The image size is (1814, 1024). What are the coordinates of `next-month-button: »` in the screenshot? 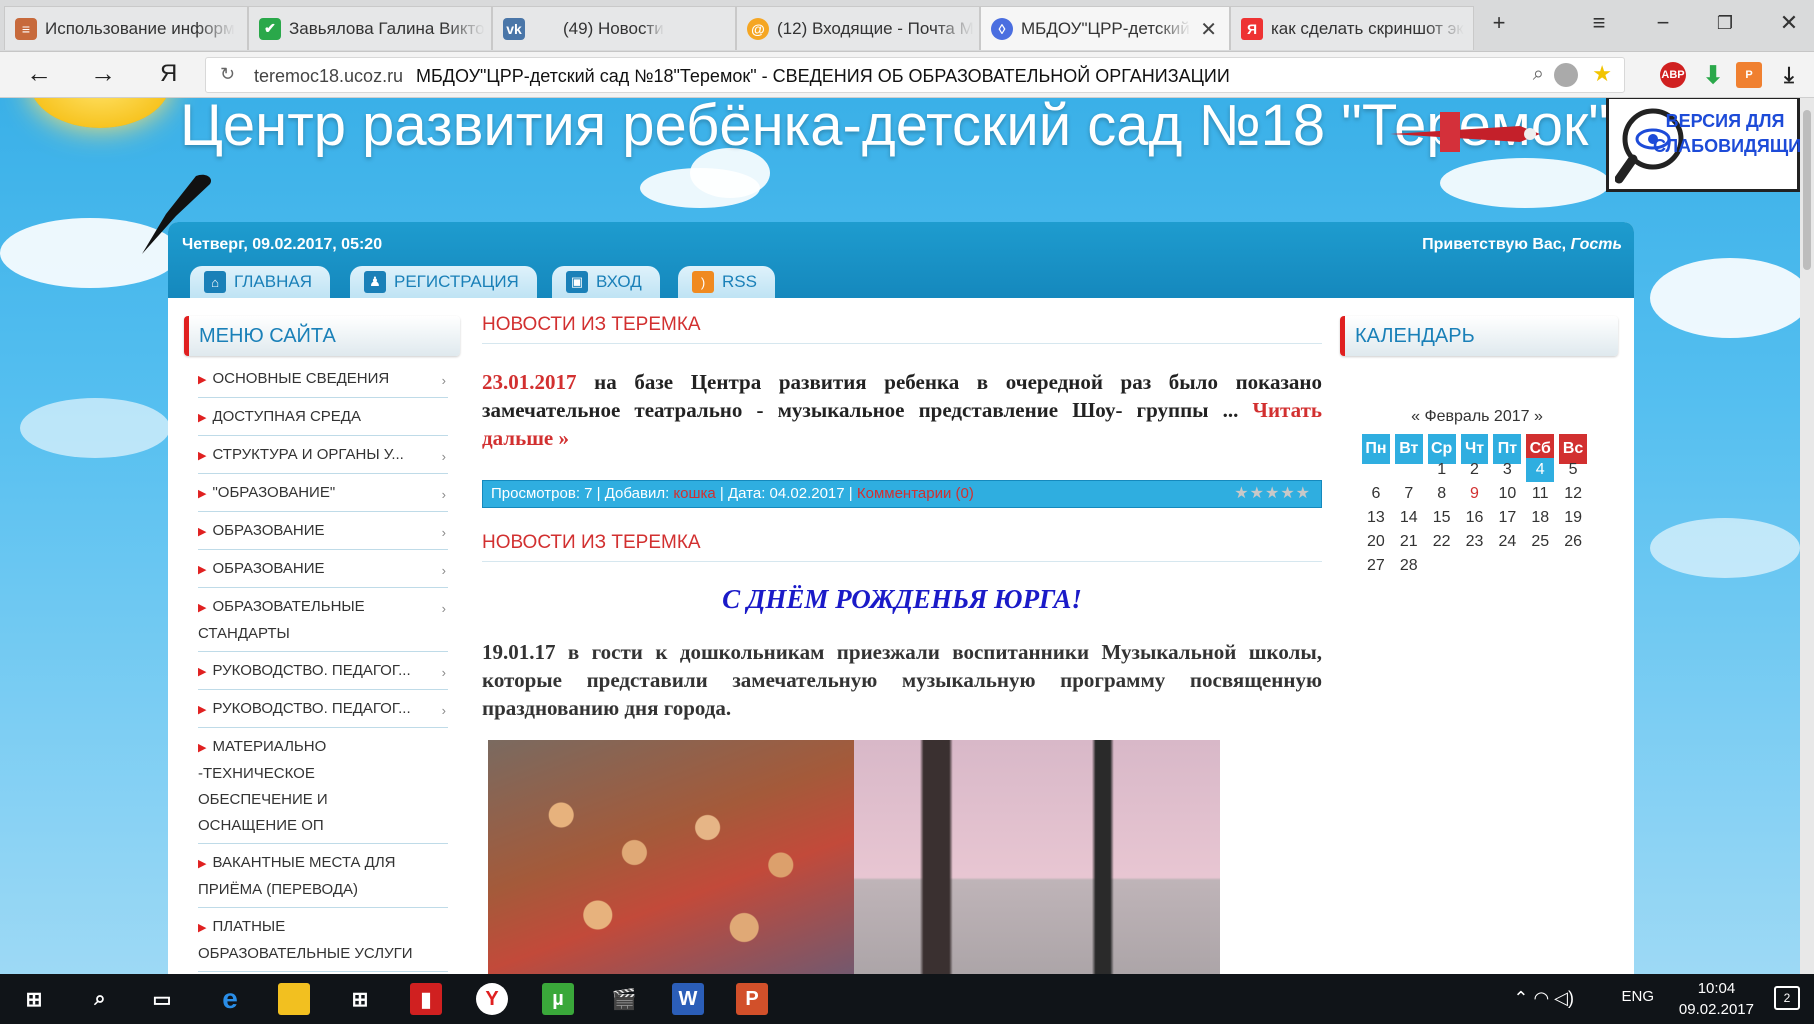 It's located at (1538, 416).